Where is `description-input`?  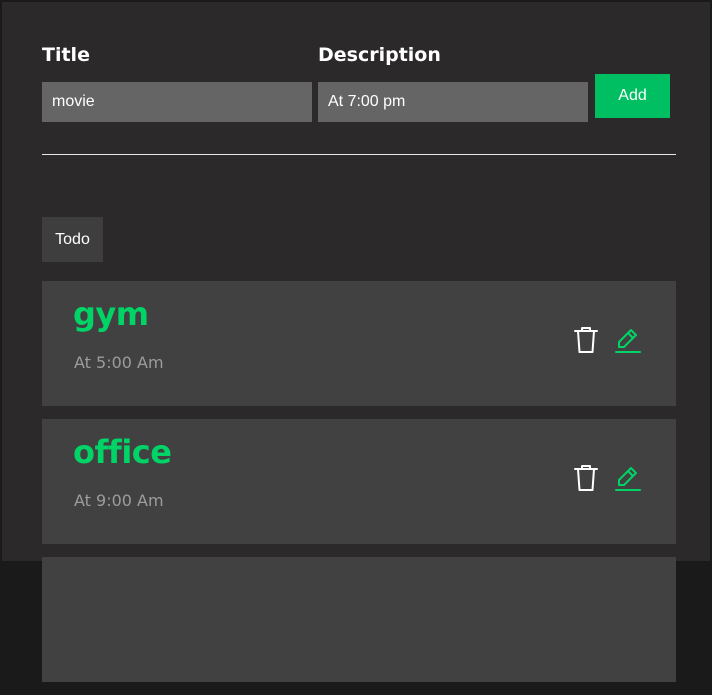
description-input is located at coordinates (453, 102).